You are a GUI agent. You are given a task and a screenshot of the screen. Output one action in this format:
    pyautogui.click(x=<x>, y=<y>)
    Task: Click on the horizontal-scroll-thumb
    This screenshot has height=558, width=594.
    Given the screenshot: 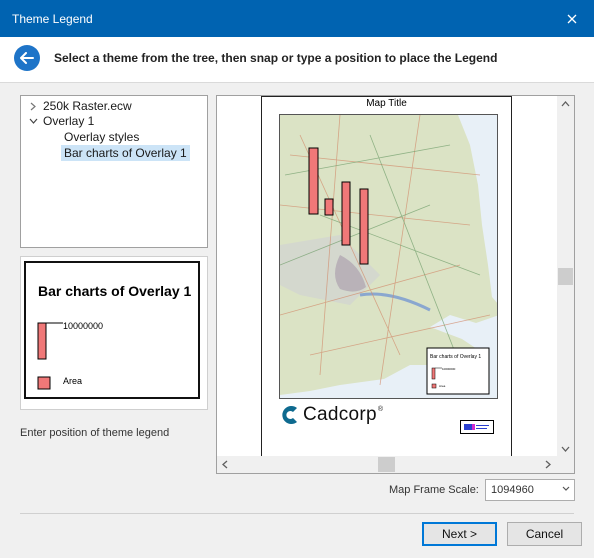 What is the action you would take?
    pyautogui.click(x=386, y=464)
    